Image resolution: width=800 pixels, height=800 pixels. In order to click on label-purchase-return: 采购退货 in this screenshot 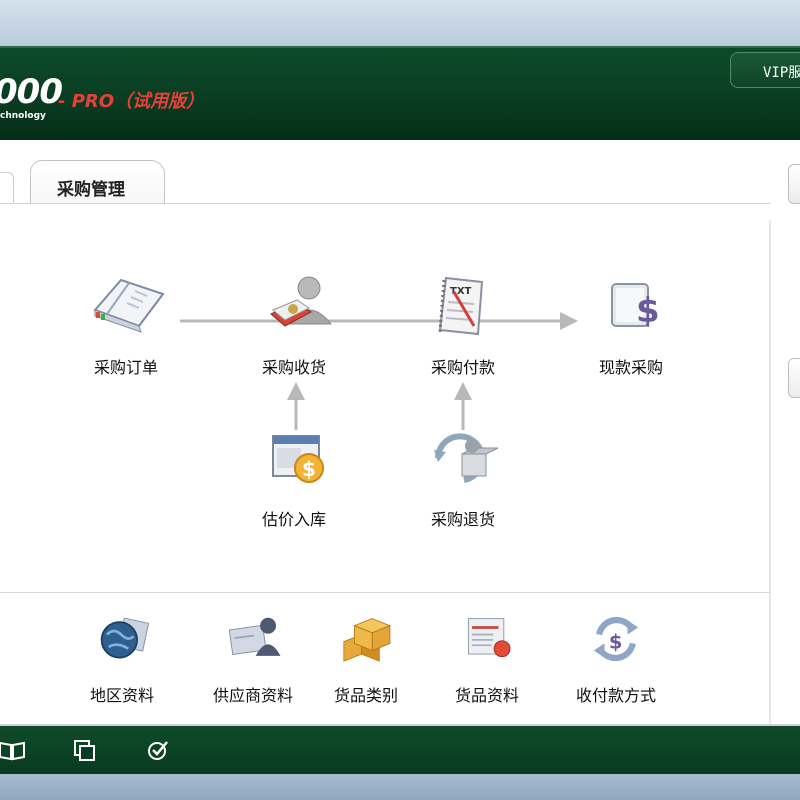, I will do `click(462, 519)`.